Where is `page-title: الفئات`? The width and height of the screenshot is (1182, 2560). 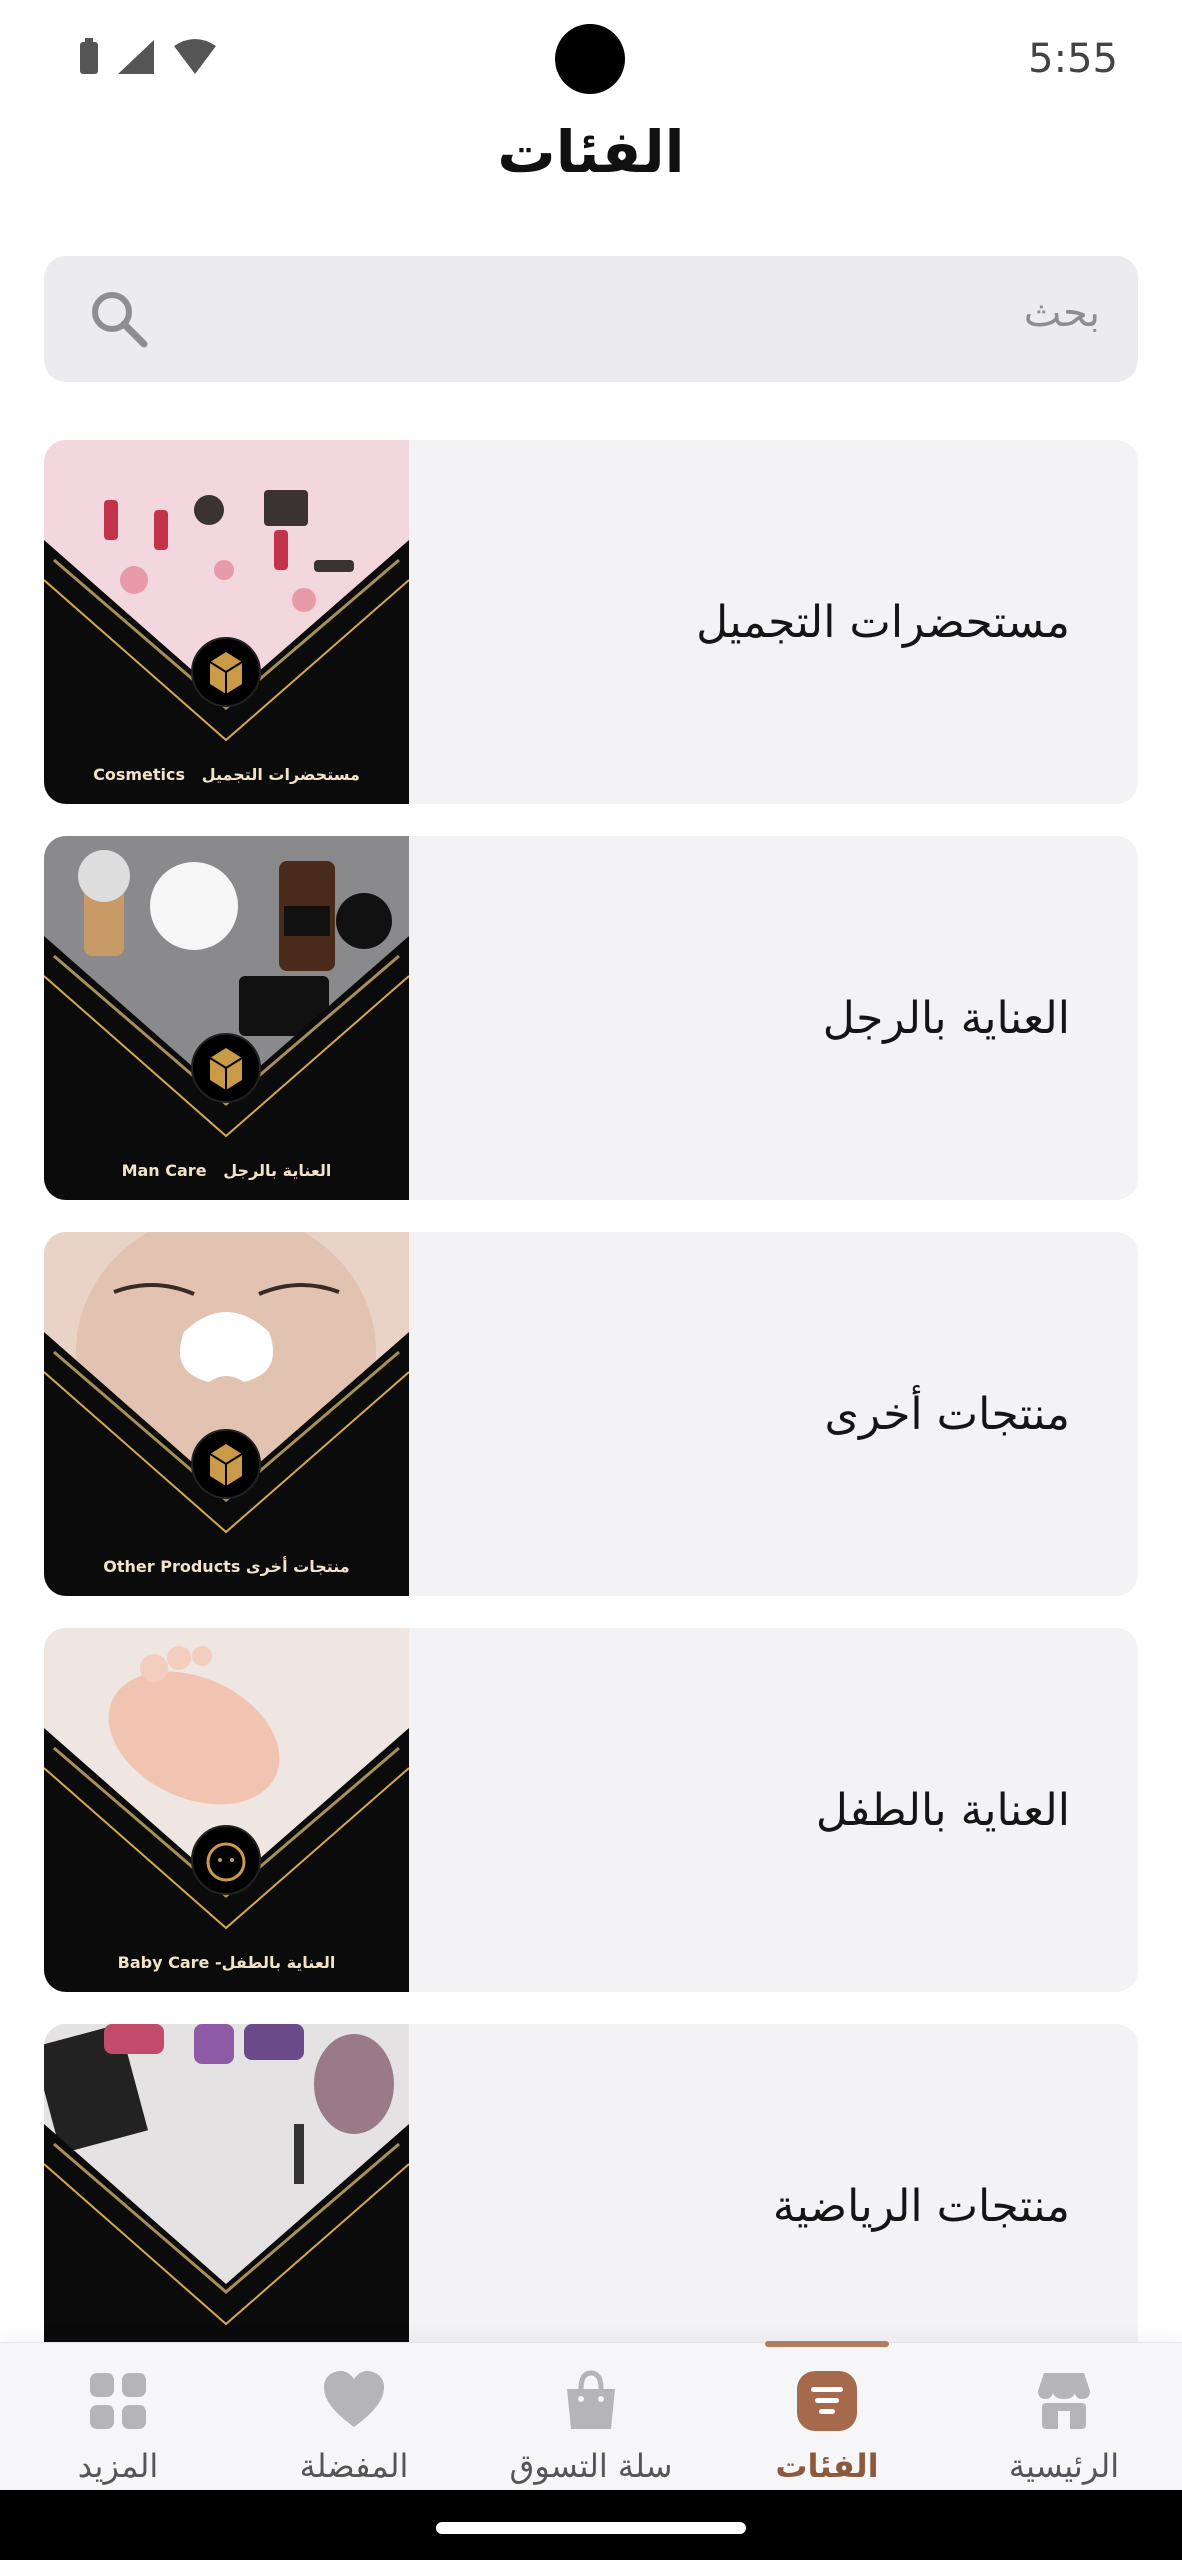
page-title: الفئات is located at coordinates (591, 152).